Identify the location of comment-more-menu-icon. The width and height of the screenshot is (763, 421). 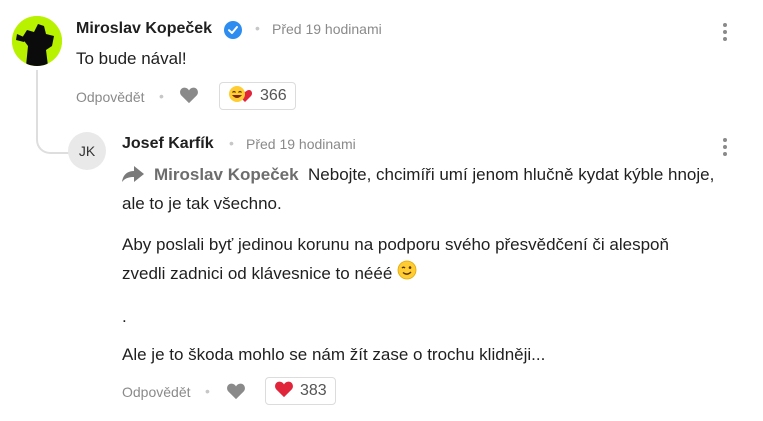
(725, 34).